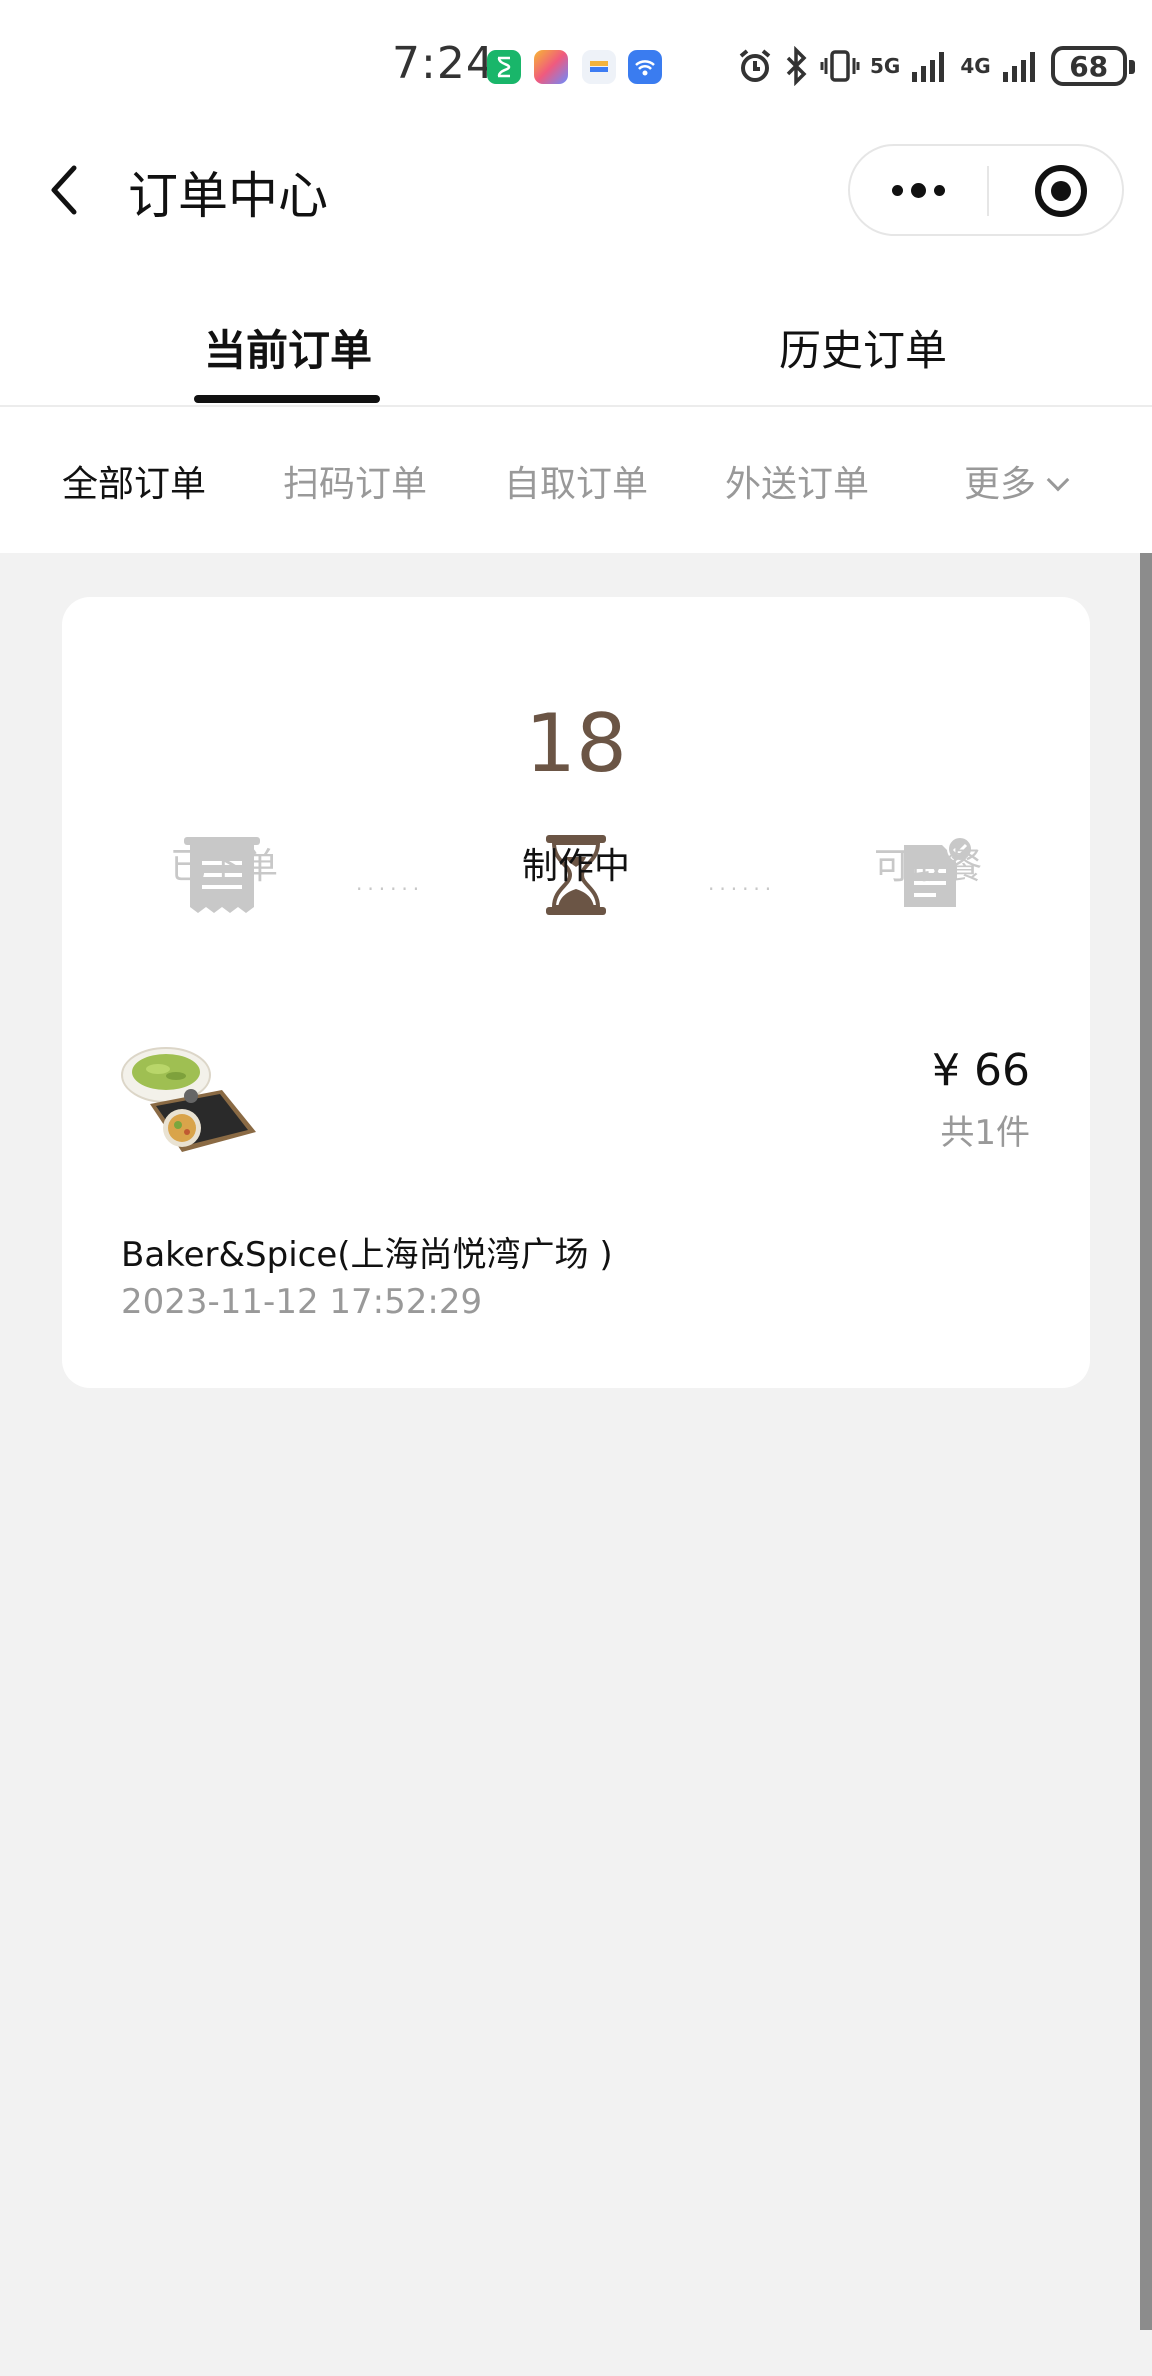 The width and height of the screenshot is (1152, 2376). What do you see at coordinates (134, 481) in the screenshot?
I see `filter-all-orders: 全部订单` at bounding box center [134, 481].